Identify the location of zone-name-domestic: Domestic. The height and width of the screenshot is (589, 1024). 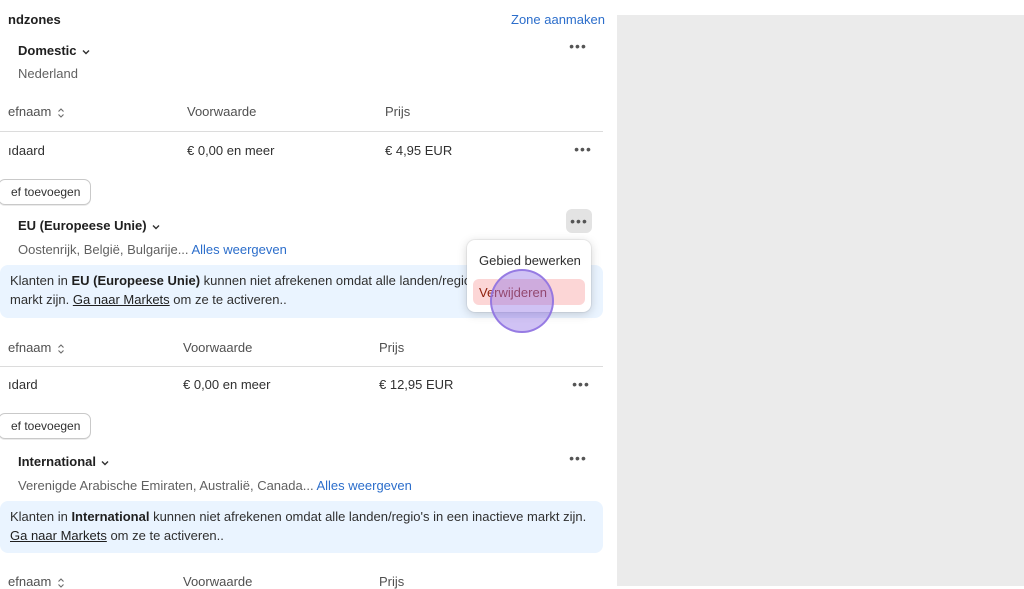
(54, 50).